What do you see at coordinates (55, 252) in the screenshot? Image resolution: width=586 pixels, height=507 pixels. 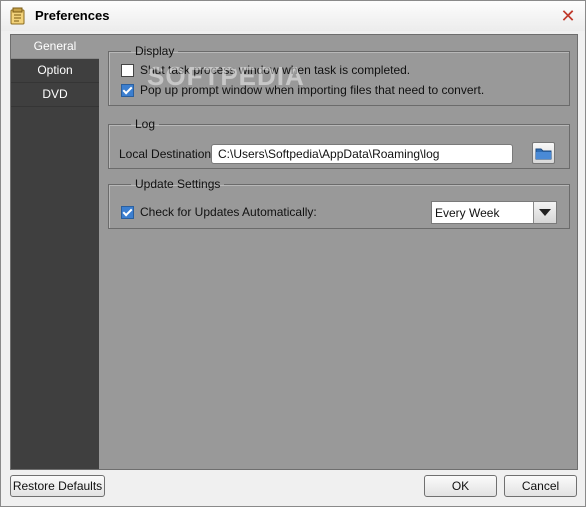 I see `sidebar: General Option DVD` at bounding box center [55, 252].